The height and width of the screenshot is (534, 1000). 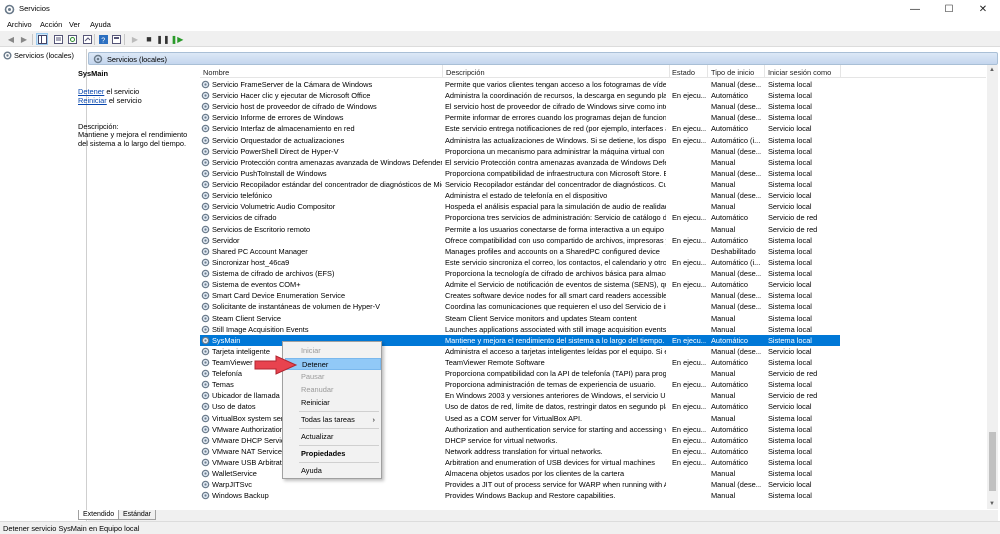 What do you see at coordinates (992, 70) in the screenshot?
I see `scroll-up-icon: ▲` at bounding box center [992, 70].